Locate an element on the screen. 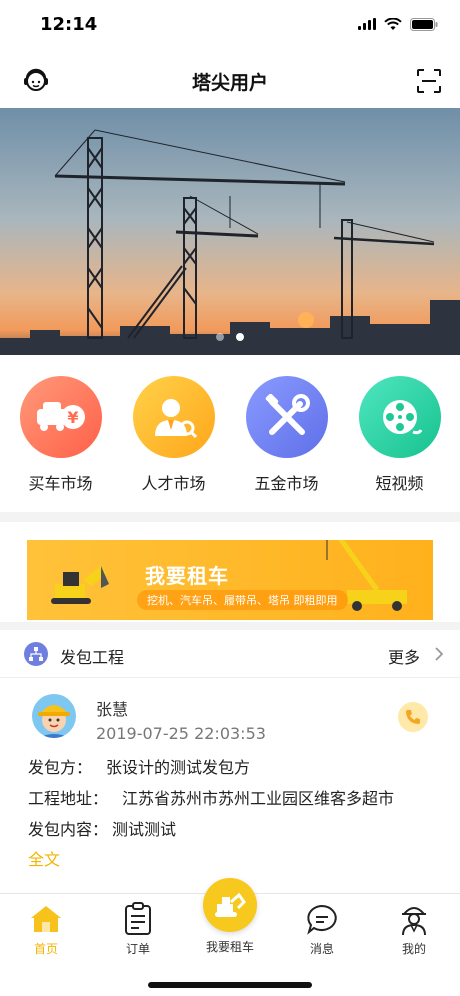 The image size is (460, 996). tab-label: 首页 is located at coordinates (45, 949).